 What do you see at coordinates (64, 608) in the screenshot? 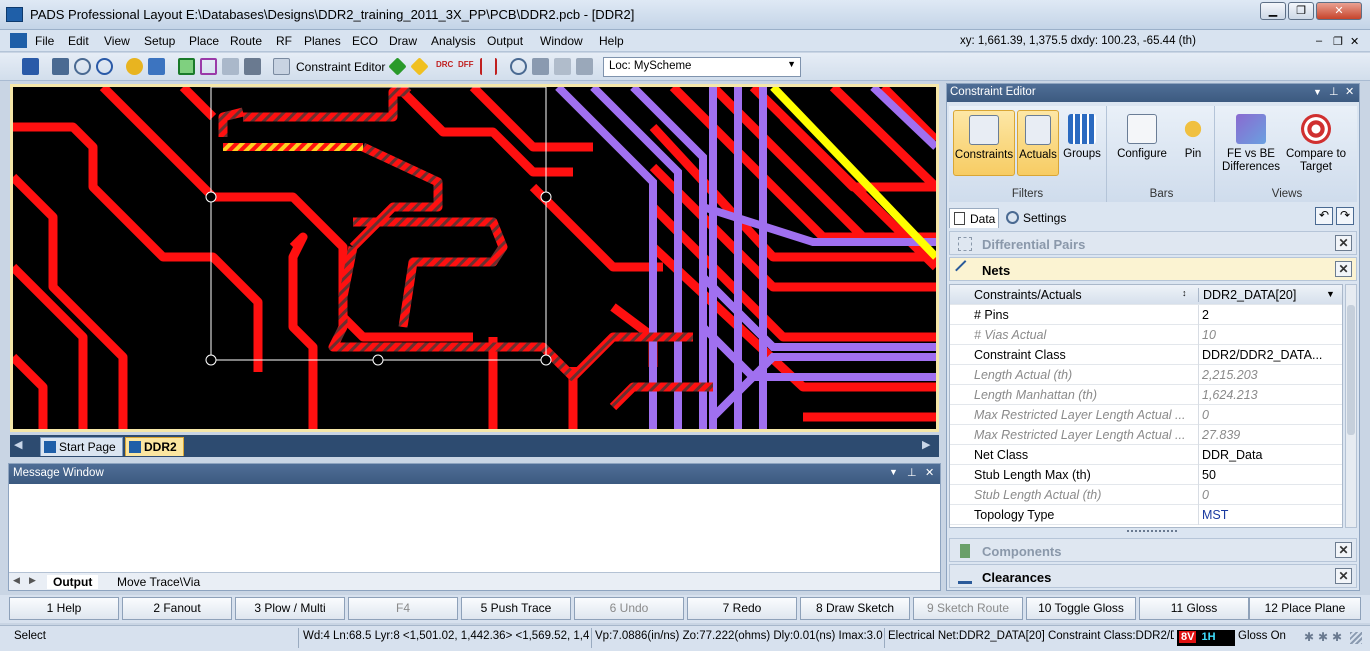
I see `fkey-help: 1 Help` at bounding box center [64, 608].